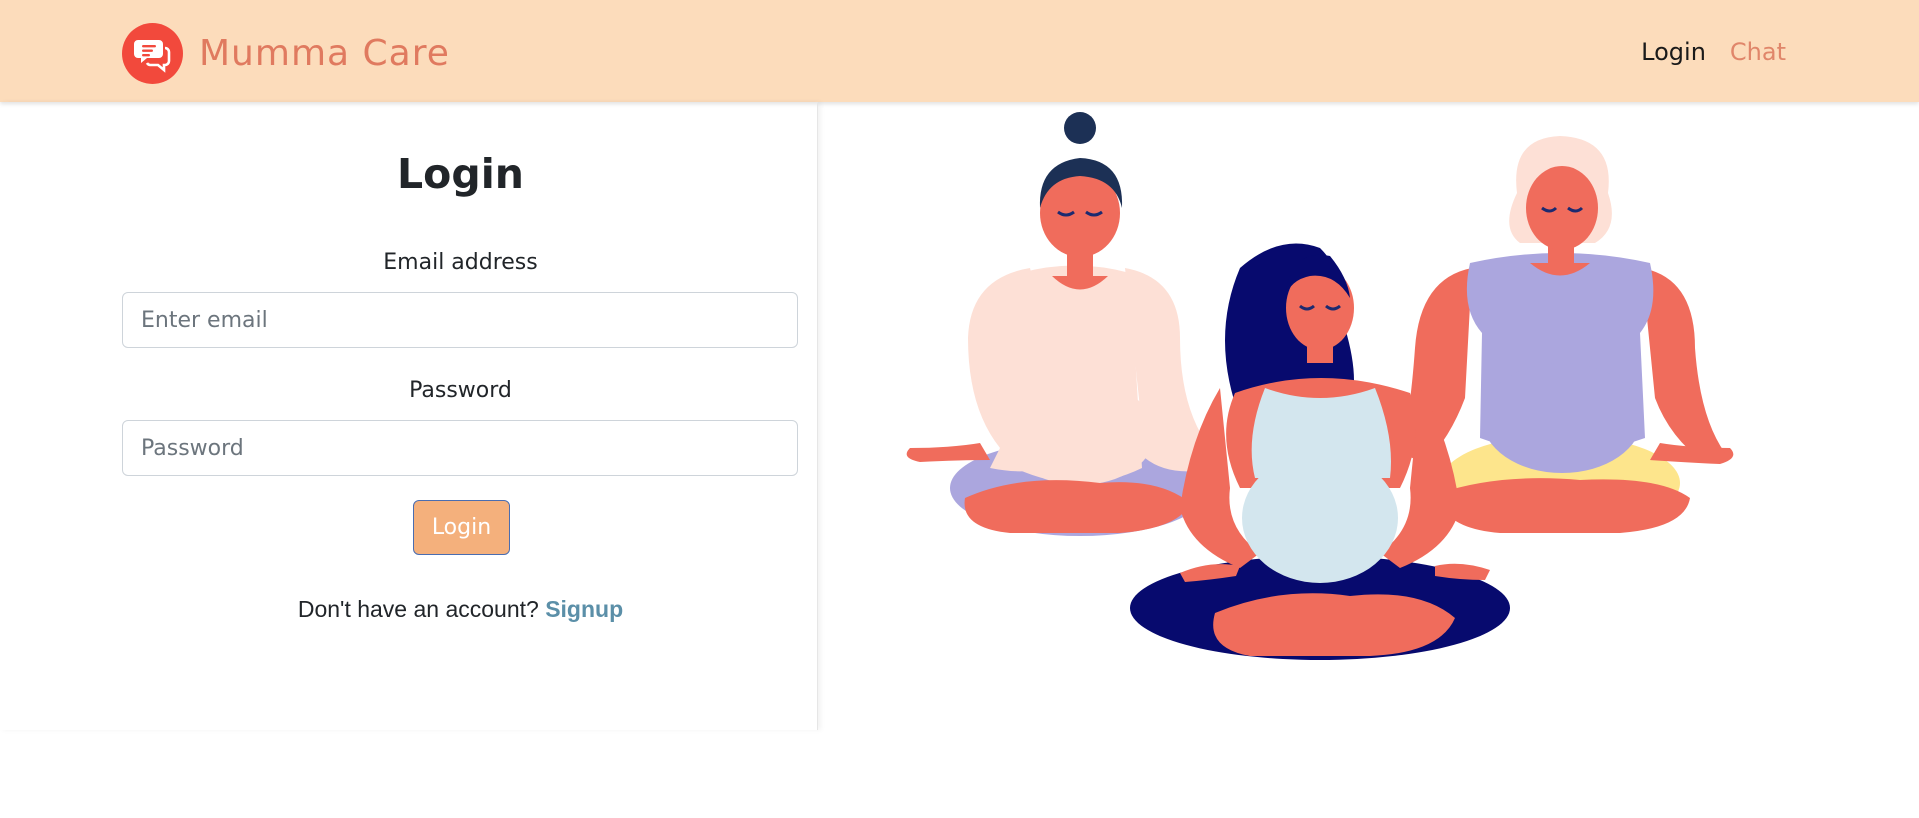 The width and height of the screenshot is (1919, 818). I want to click on email-field, so click(460, 320).